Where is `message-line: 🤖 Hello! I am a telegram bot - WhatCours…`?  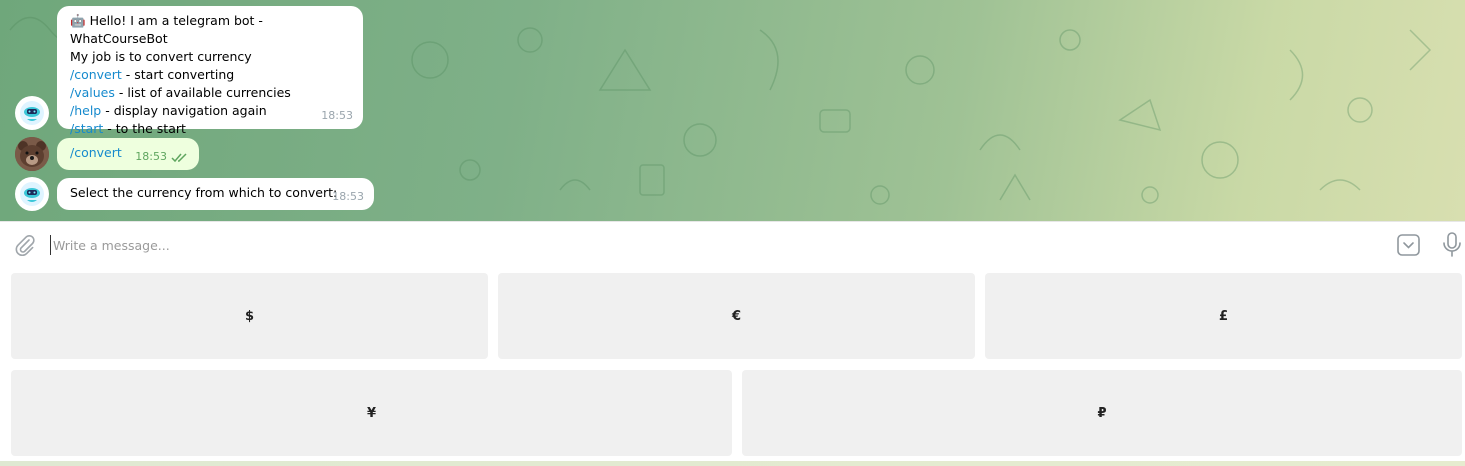
message-line: 🤖 Hello! I am a telegram bot - WhatCours… is located at coordinates (166, 29).